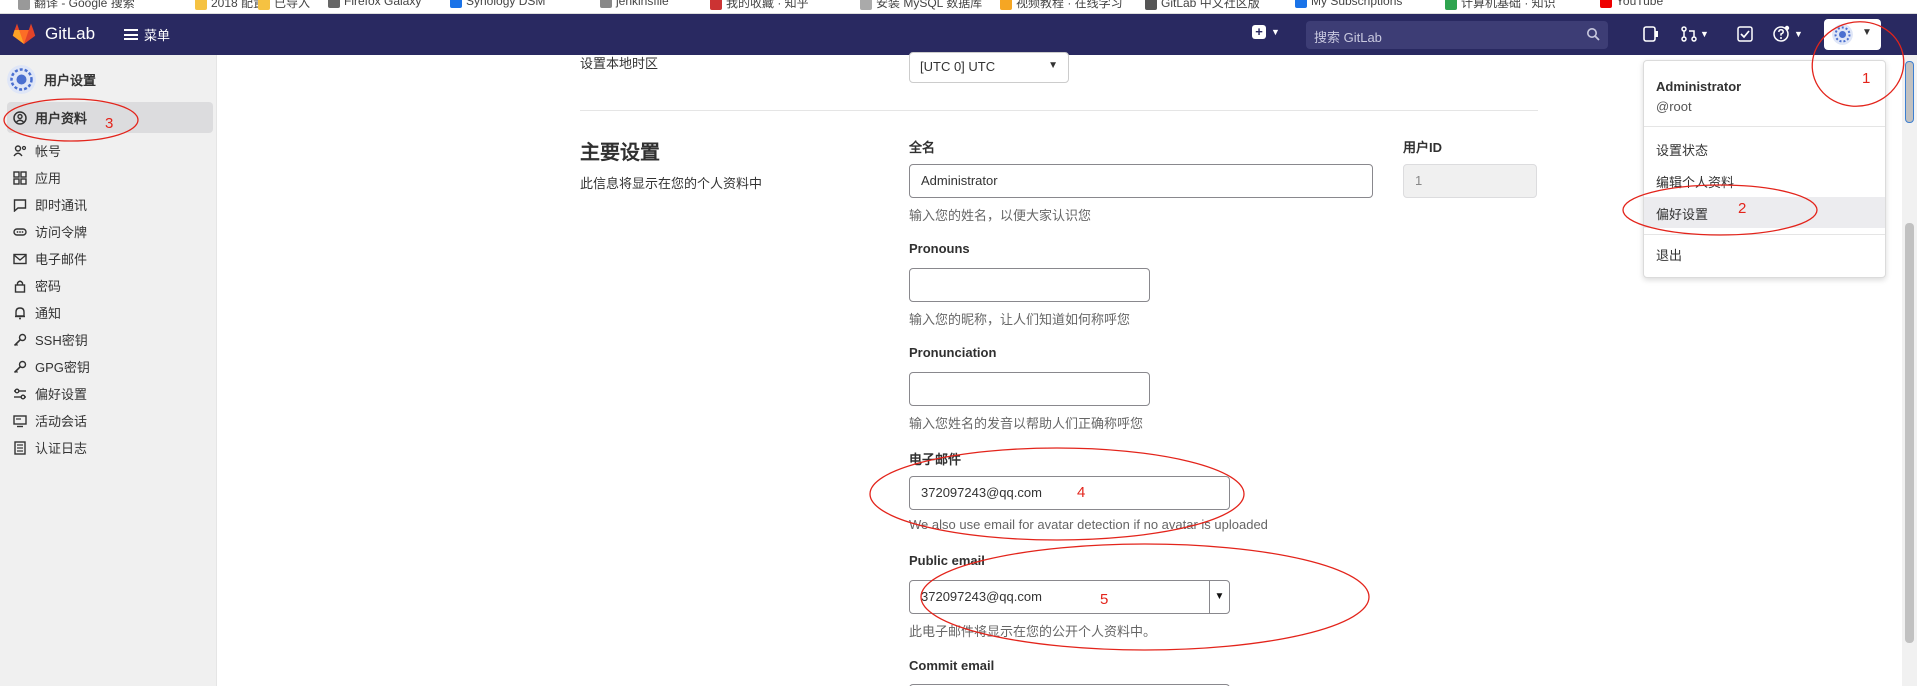 The height and width of the screenshot is (686, 1917). I want to click on sidebar-item-label: 偏好设置, so click(61, 394).